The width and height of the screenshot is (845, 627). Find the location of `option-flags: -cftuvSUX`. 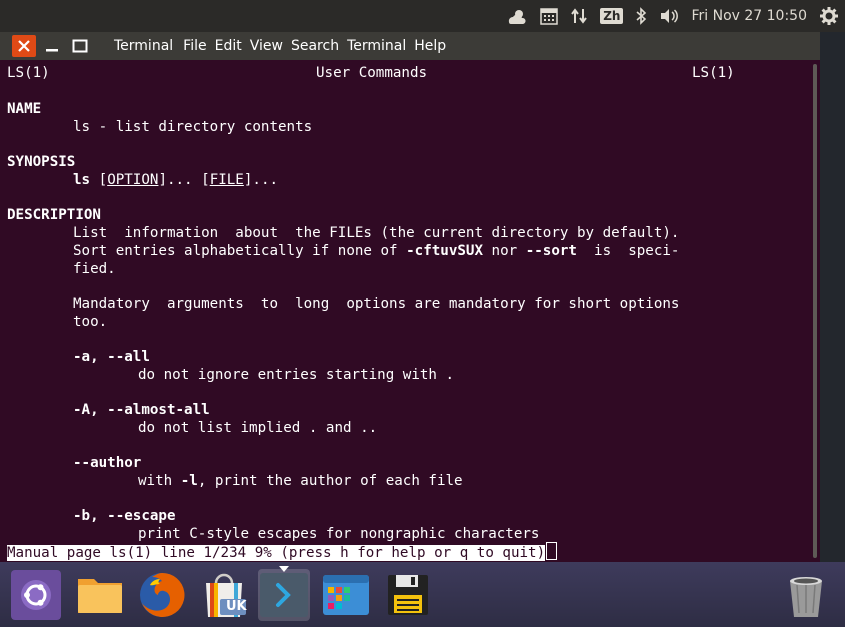

option-flags: -cftuvSUX is located at coordinates (444, 251).